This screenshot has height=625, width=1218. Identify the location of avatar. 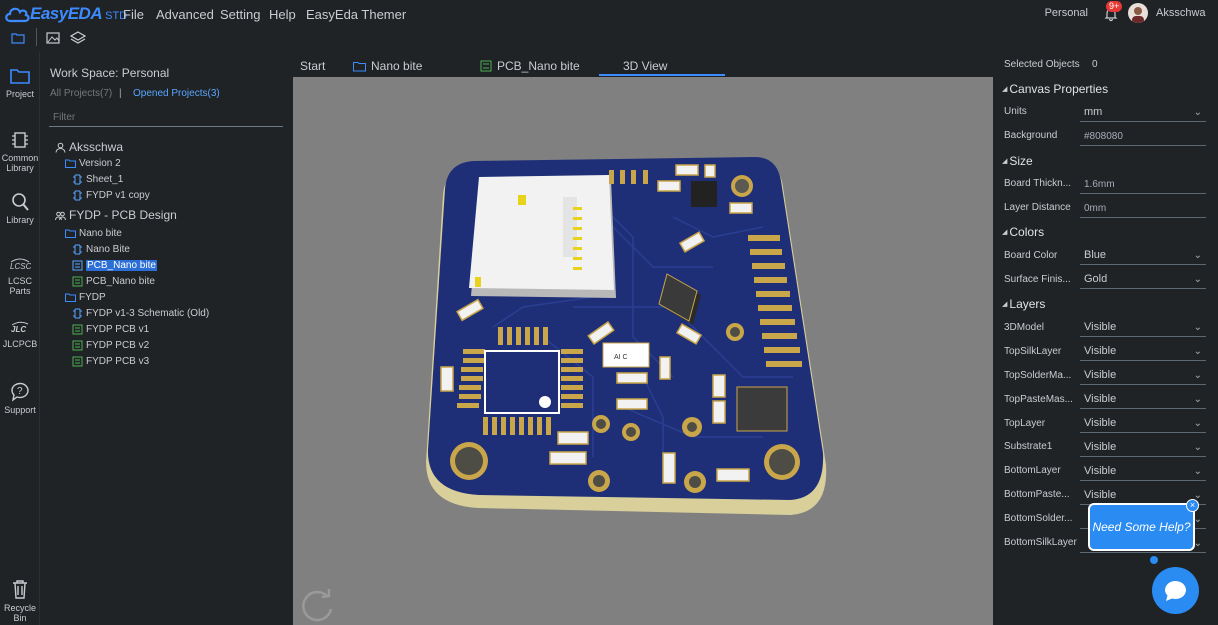
(1138, 13).